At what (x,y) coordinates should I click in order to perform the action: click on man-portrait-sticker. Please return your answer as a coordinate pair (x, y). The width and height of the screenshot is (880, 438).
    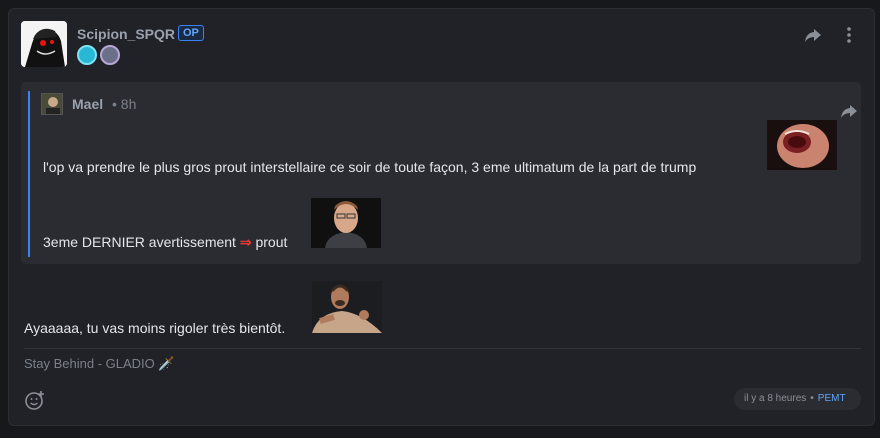
    Looking at the image, I should click on (346, 223).